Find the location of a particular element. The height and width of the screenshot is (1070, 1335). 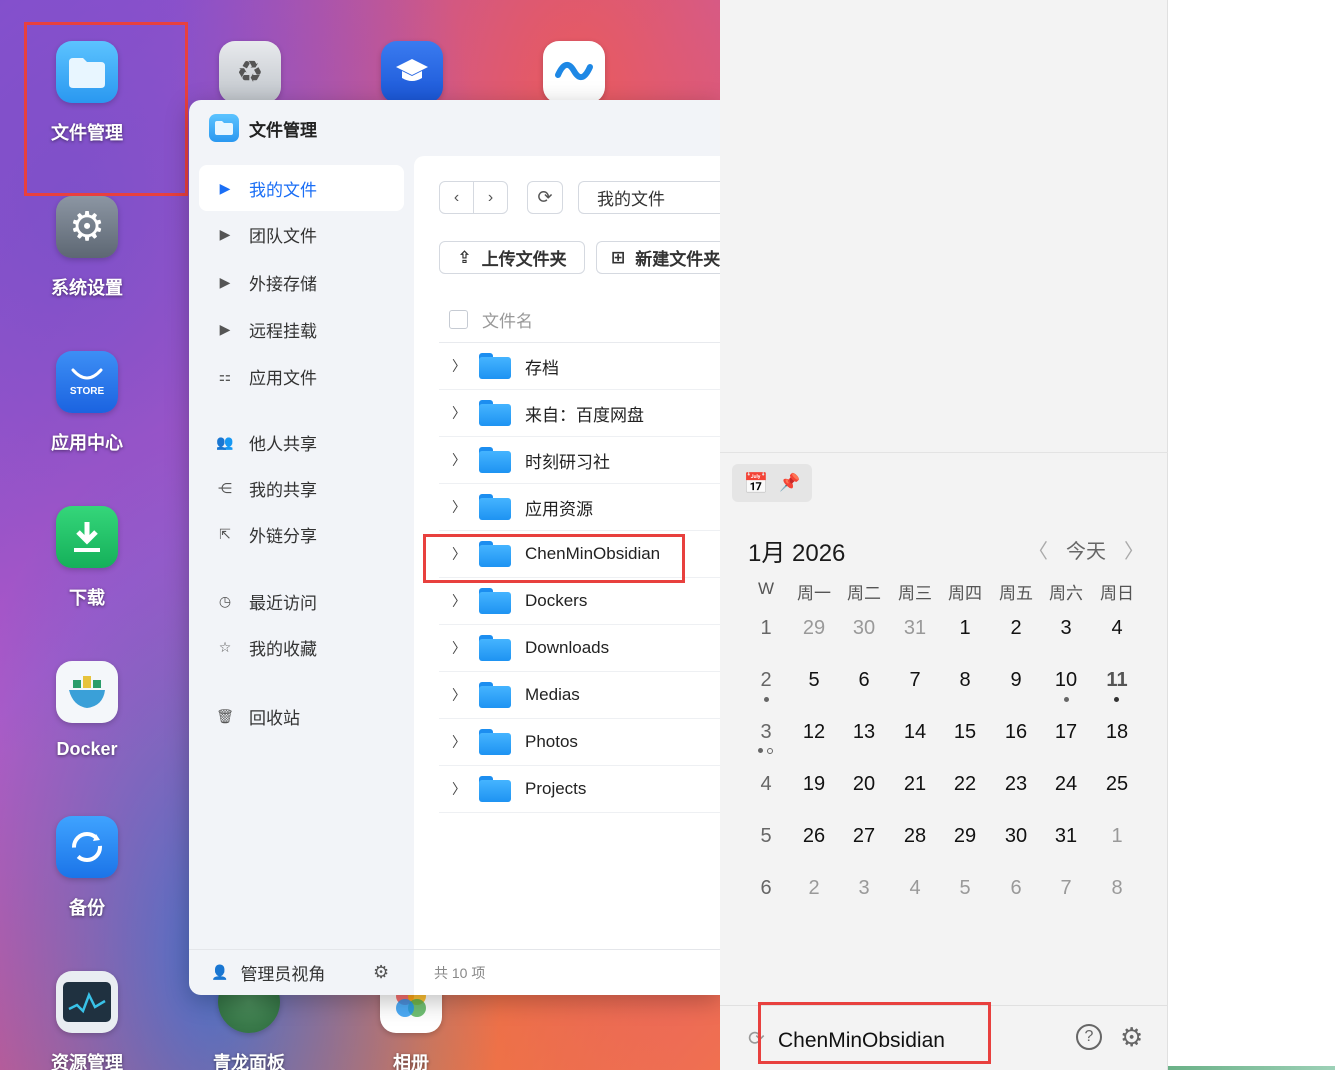

calendar-day: 5 is located at coordinates (965, 888).